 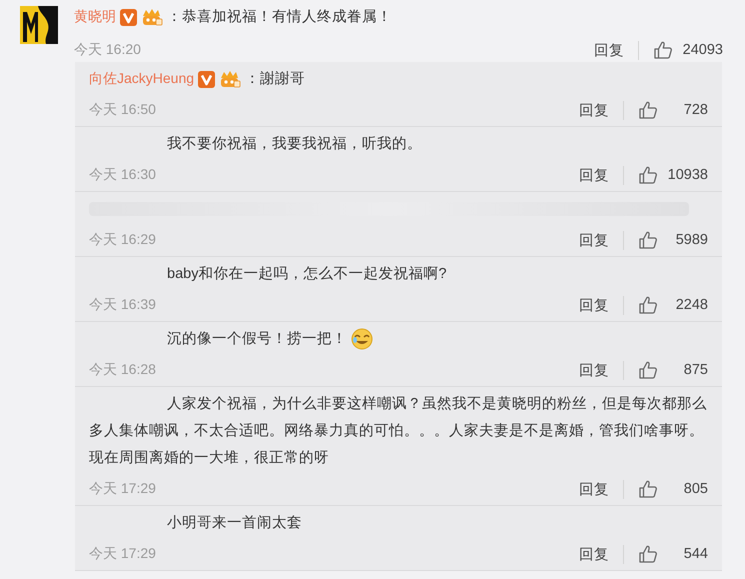 What do you see at coordinates (123, 305) in the screenshot?
I see `timestamp: 今天 16:39` at bounding box center [123, 305].